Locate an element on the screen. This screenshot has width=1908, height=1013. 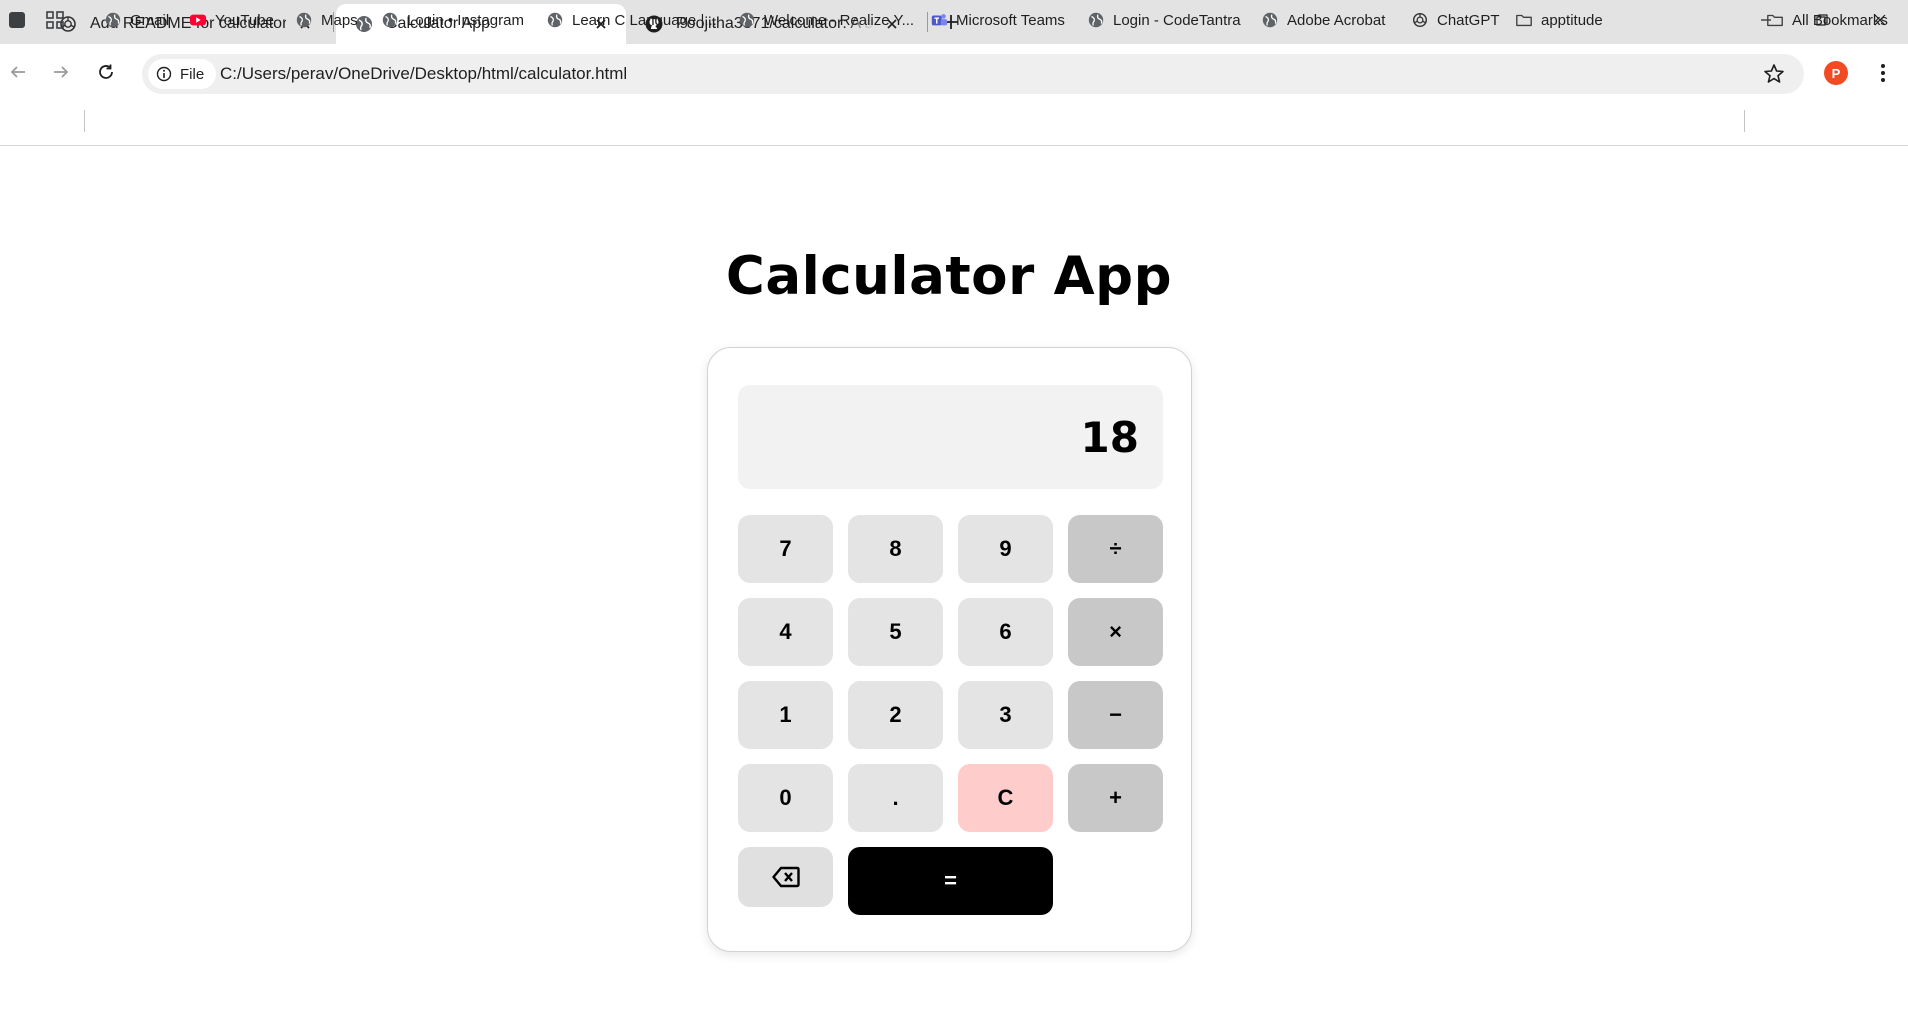
bookmark-gmail: Gmail is located at coordinates (136, 20).